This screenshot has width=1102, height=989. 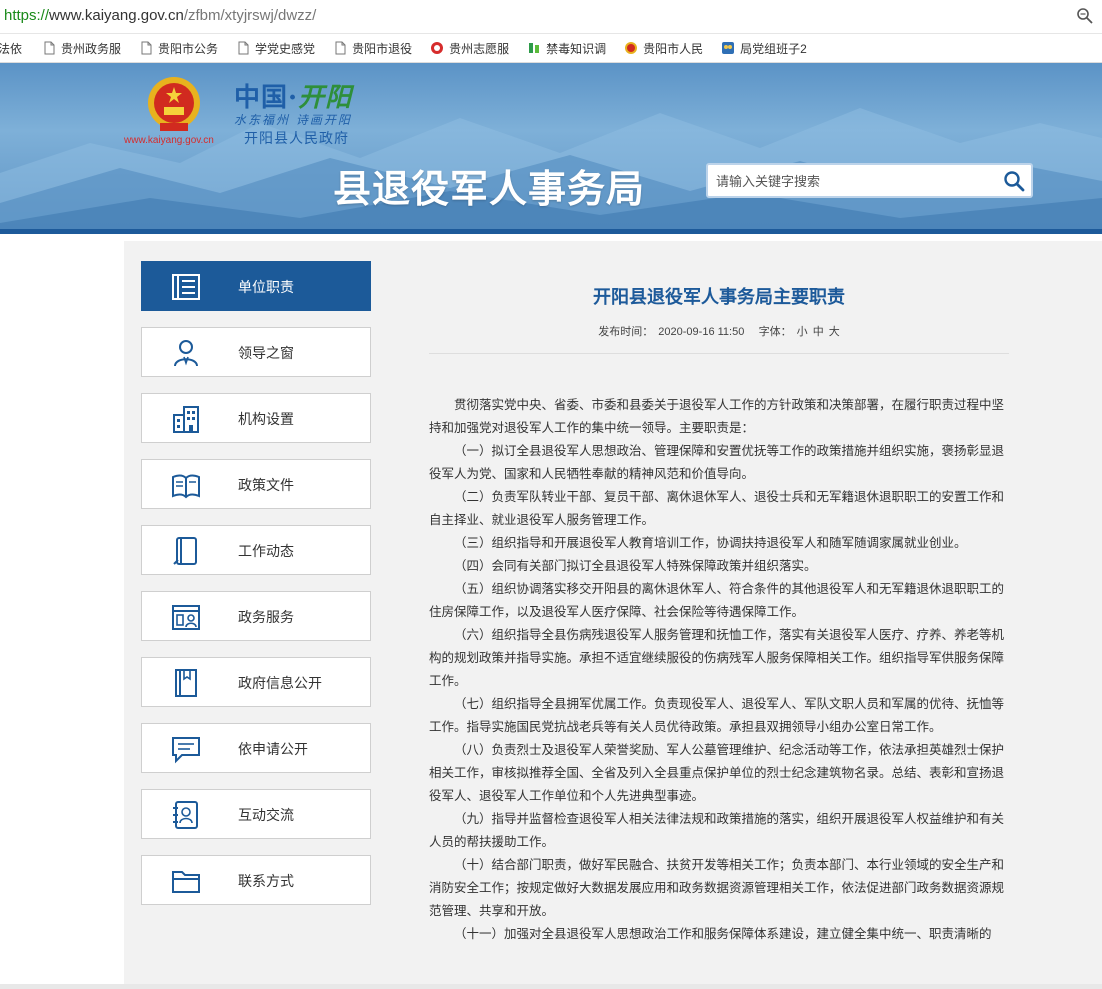 I want to click on book-icon, so click(x=186, y=485).